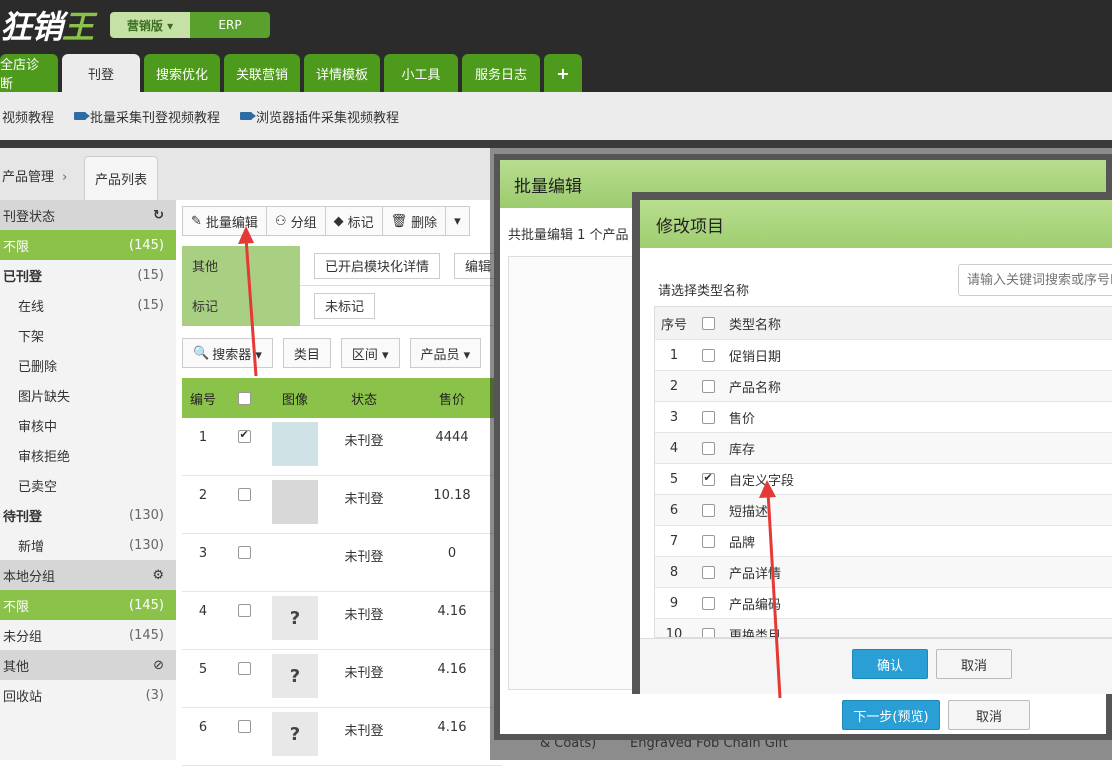  Describe the element at coordinates (158, 575) in the screenshot. I see `gear-icon: ⚙` at that location.